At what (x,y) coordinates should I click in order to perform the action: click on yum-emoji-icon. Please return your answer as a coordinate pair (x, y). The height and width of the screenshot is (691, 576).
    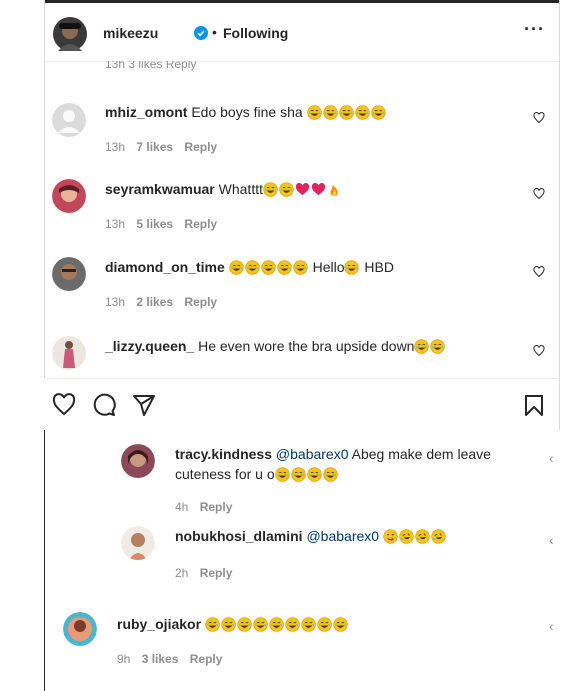
    Looking at the image, I should click on (390, 536).